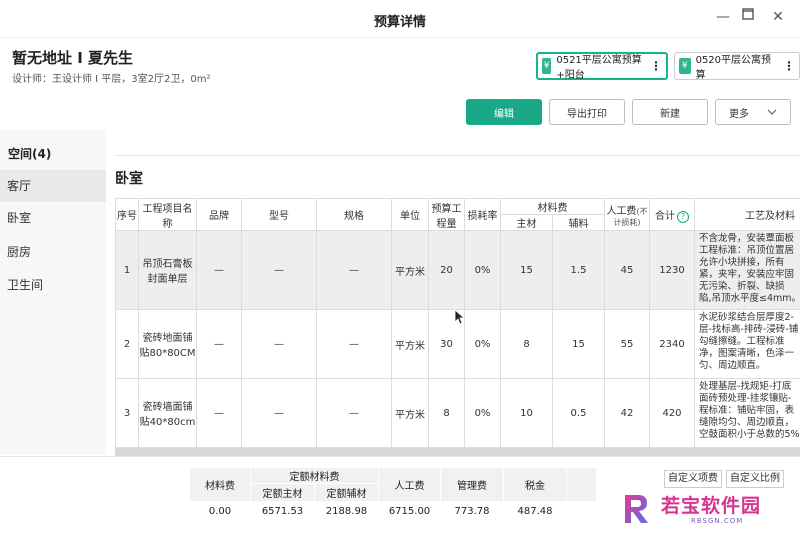  I want to click on plan-tab-2: ¥ 0520平层公寓预算 ⋮, so click(737, 66).